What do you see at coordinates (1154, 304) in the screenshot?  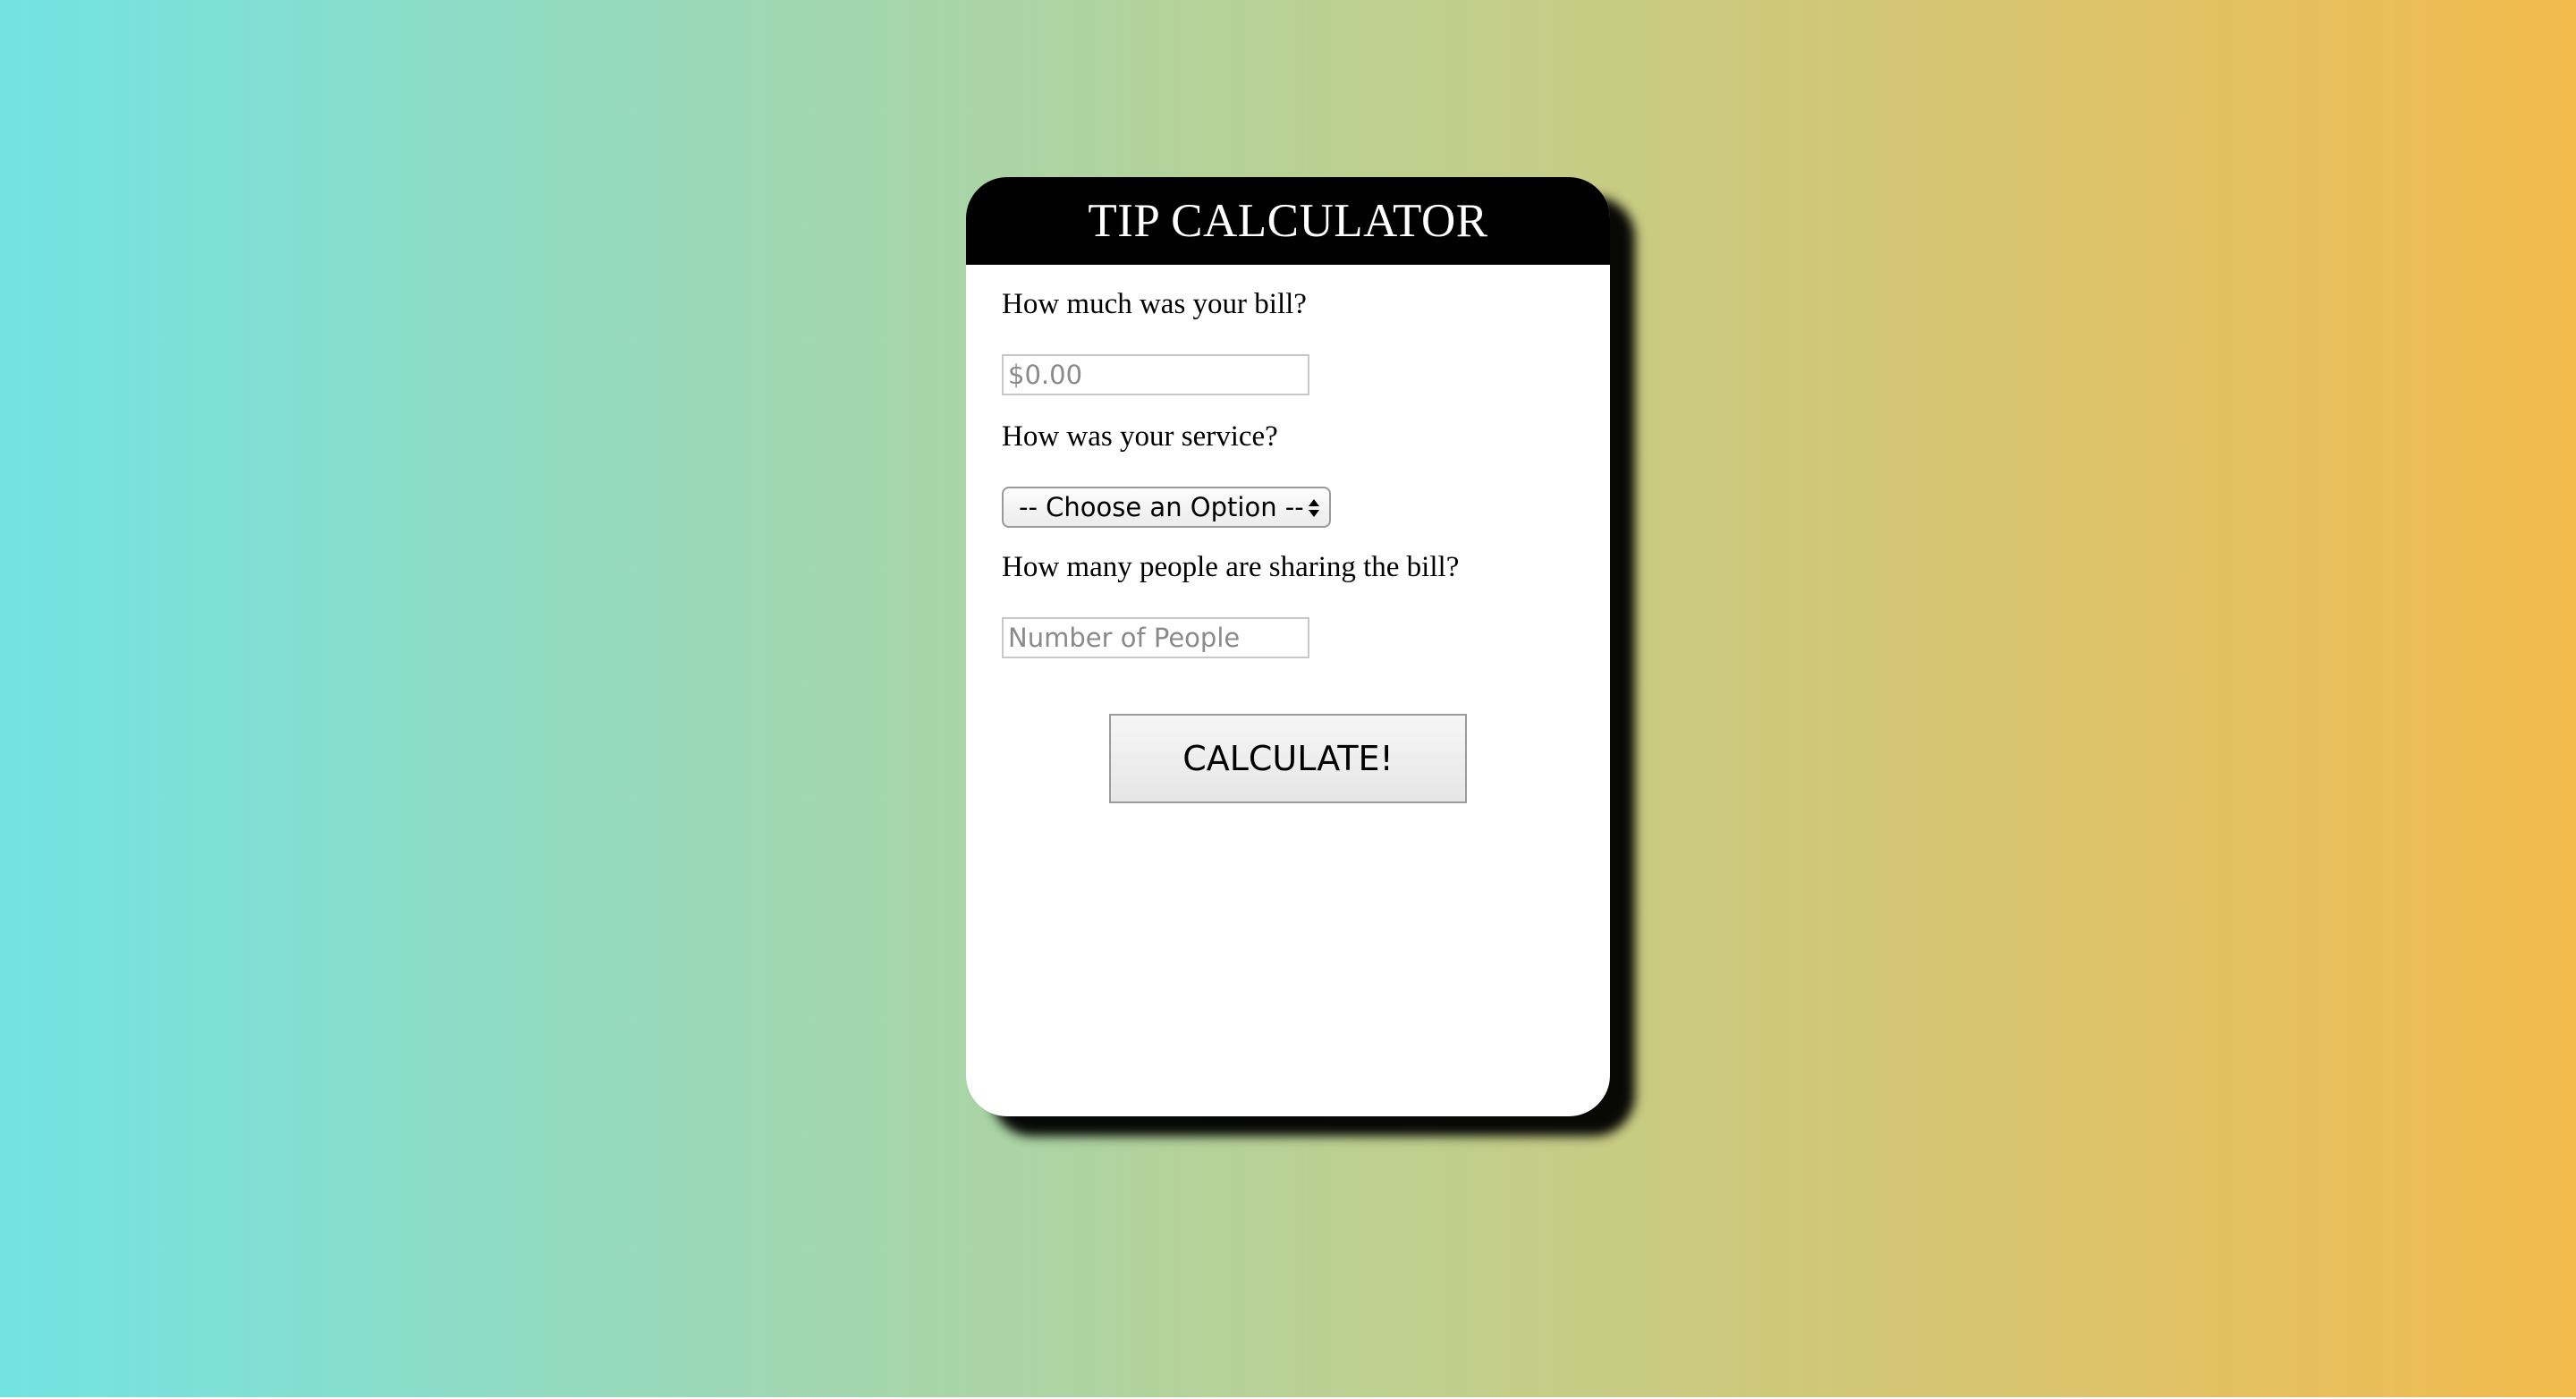 I see `bill-label: How much was your bill?` at bounding box center [1154, 304].